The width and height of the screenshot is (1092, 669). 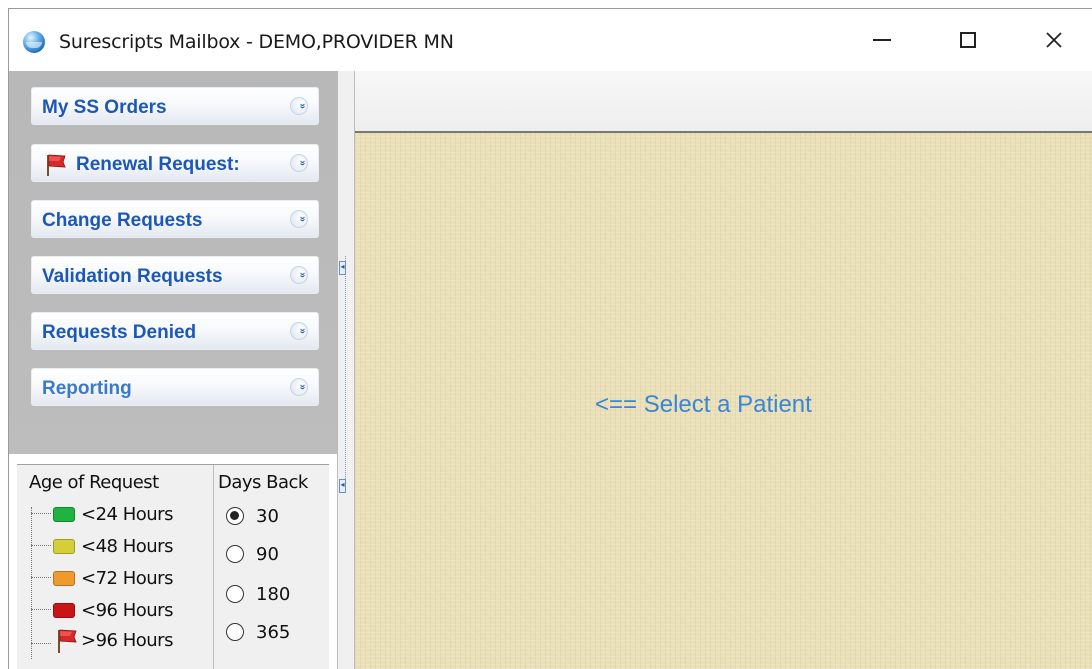 What do you see at coordinates (273, 632) in the screenshot?
I see `radio-label: 365` at bounding box center [273, 632].